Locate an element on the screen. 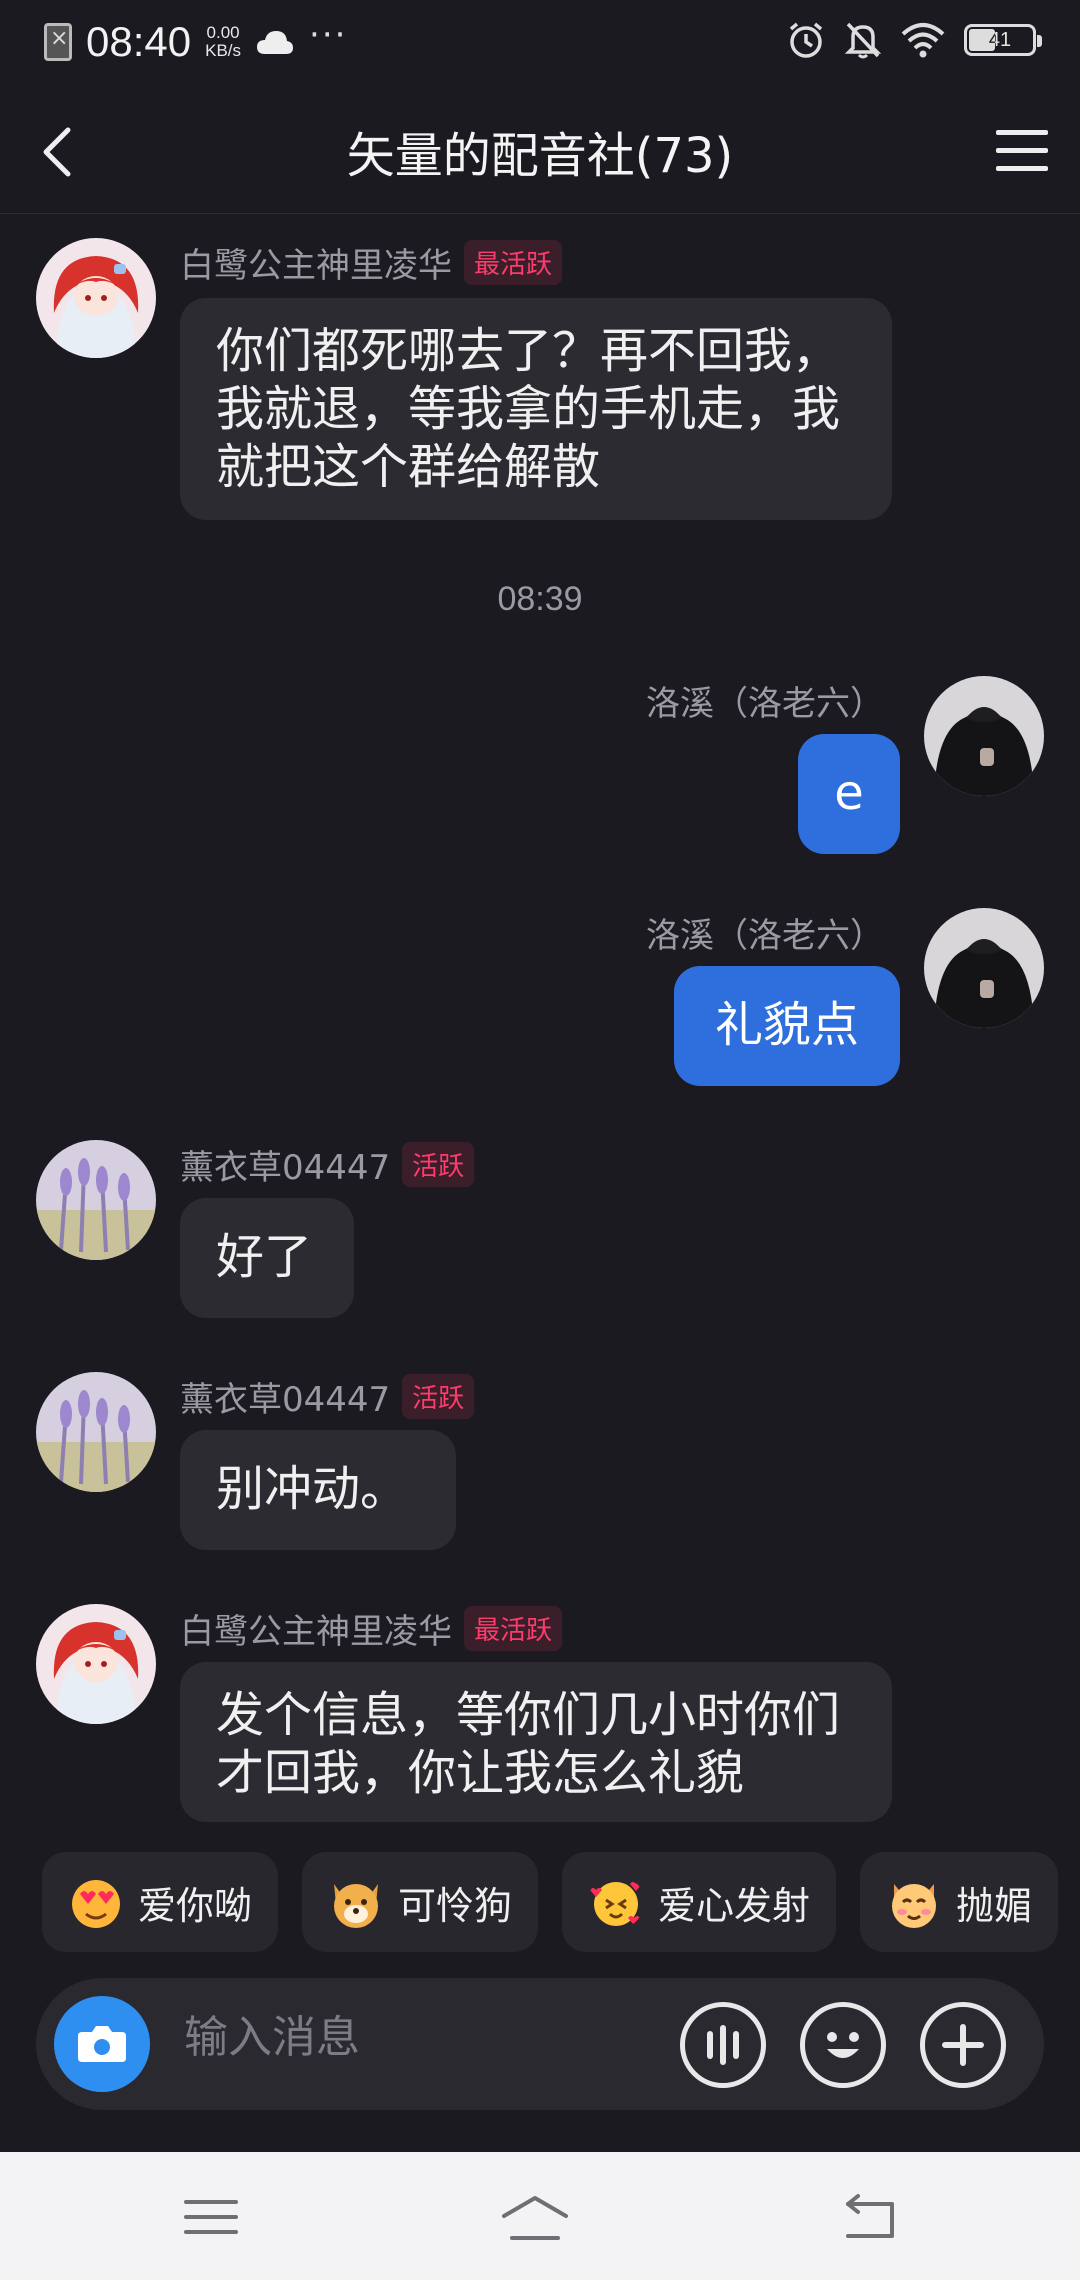 The height and width of the screenshot is (2280, 1080). message-bubble: 礼貌点 is located at coordinates (787, 1026).